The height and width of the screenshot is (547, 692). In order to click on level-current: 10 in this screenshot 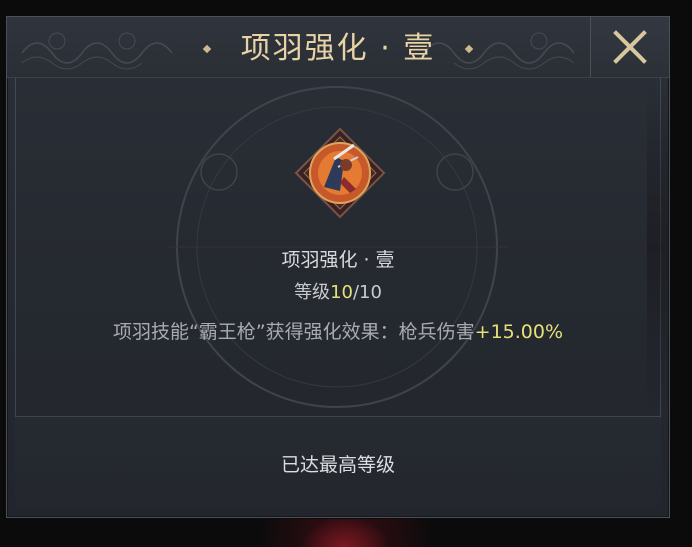, I will do `click(341, 292)`.